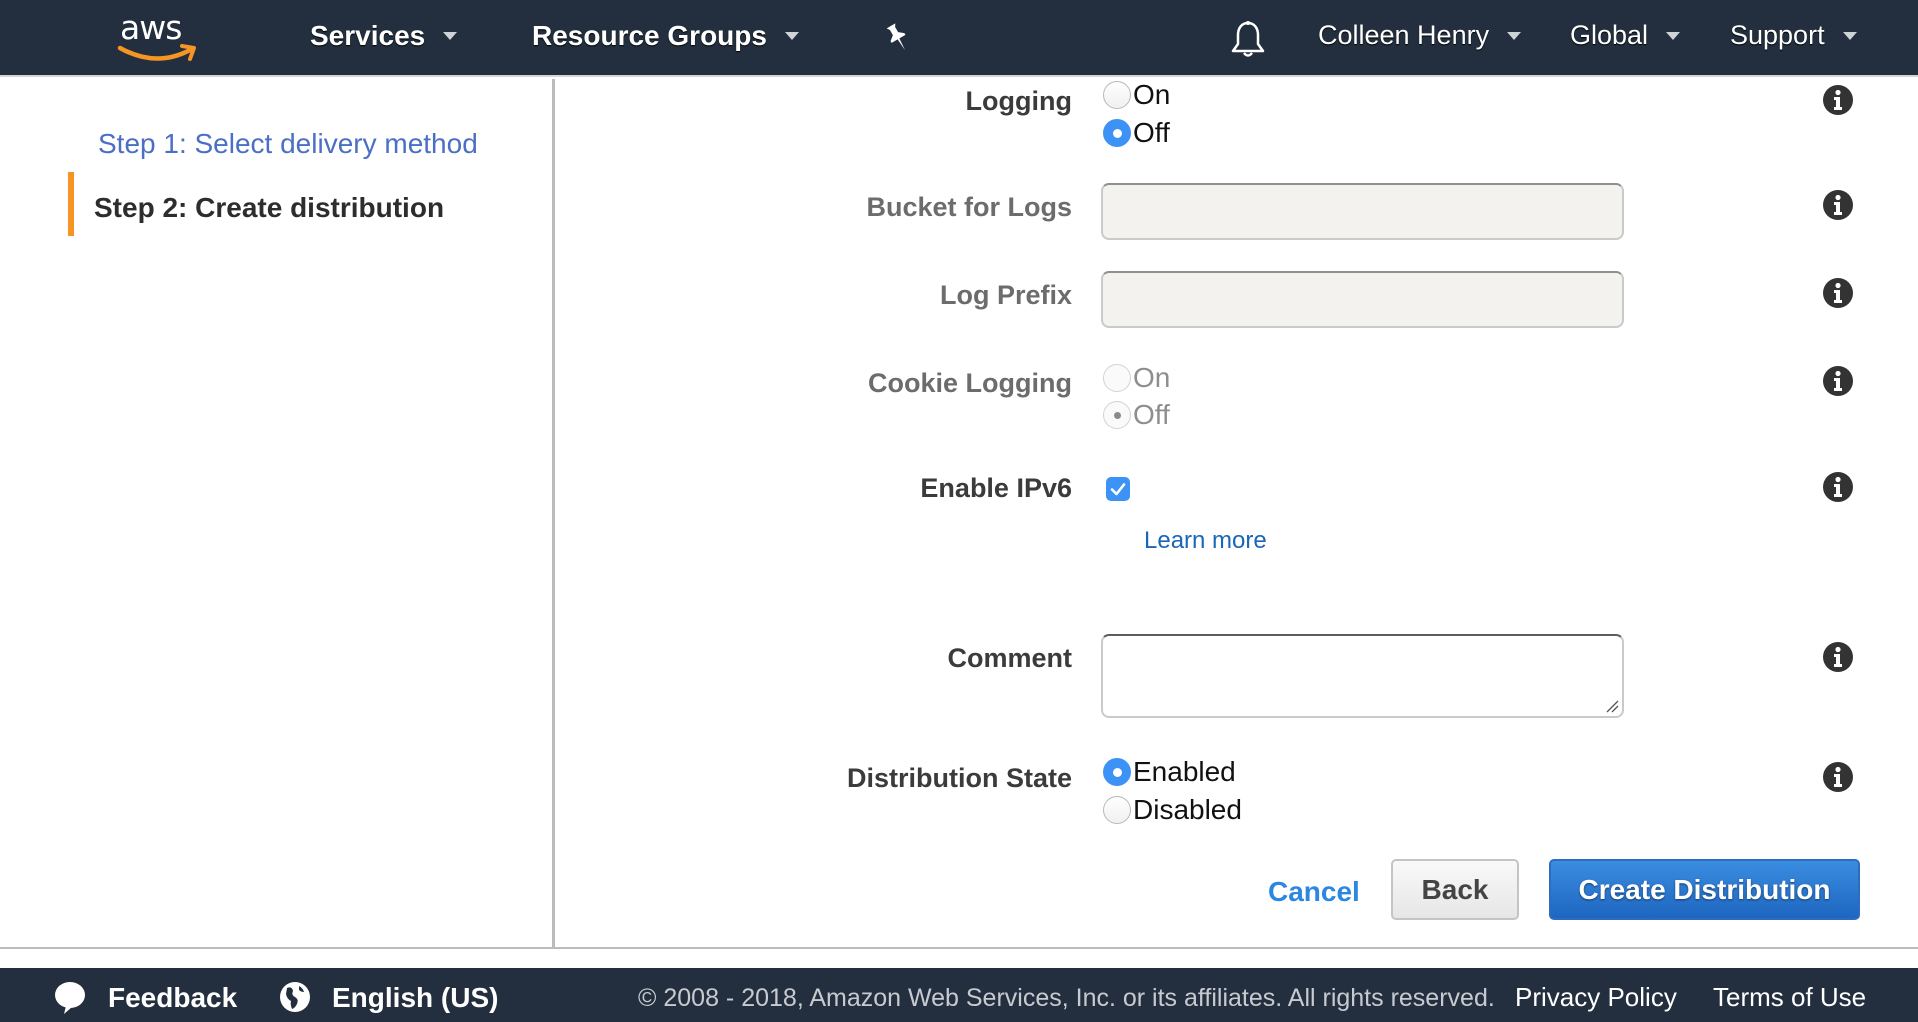 The height and width of the screenshot is (1022, 1918). I want to click on active-step-indicator, so click(71, 204).